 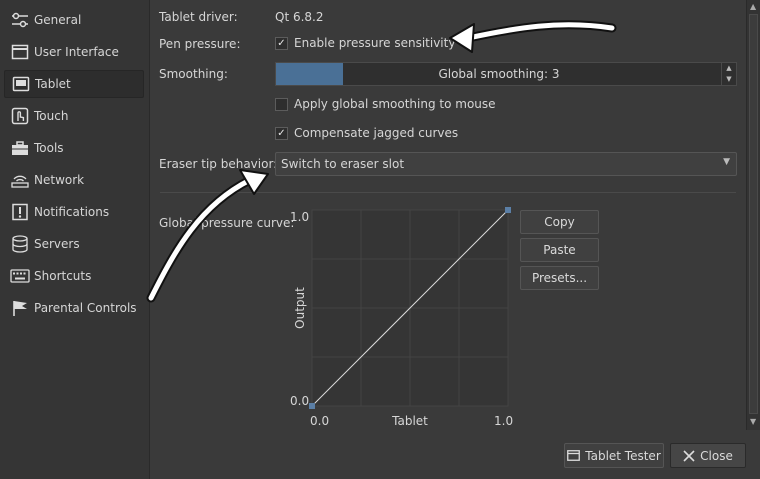 What do you see at coordinates (753, 421) in the screenshot?
I see `scroll-down-icon: ▼` at bounding box center [753, 421].